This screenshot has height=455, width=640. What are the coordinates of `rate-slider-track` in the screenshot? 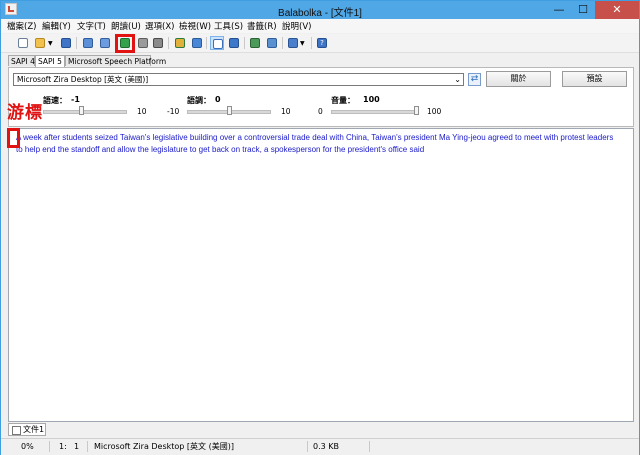 It's located at (85, 112).